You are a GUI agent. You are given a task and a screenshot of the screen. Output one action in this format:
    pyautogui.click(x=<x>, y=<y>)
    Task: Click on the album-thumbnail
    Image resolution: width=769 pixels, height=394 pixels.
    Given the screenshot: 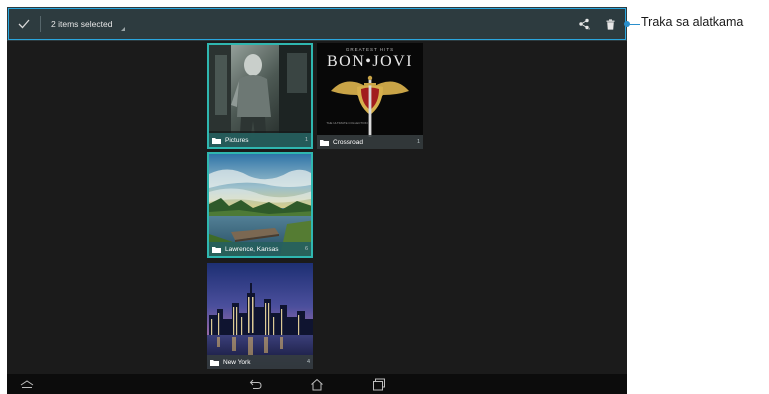 What is the action you would take?
    pyautogui.click(x=260, y=316)
    